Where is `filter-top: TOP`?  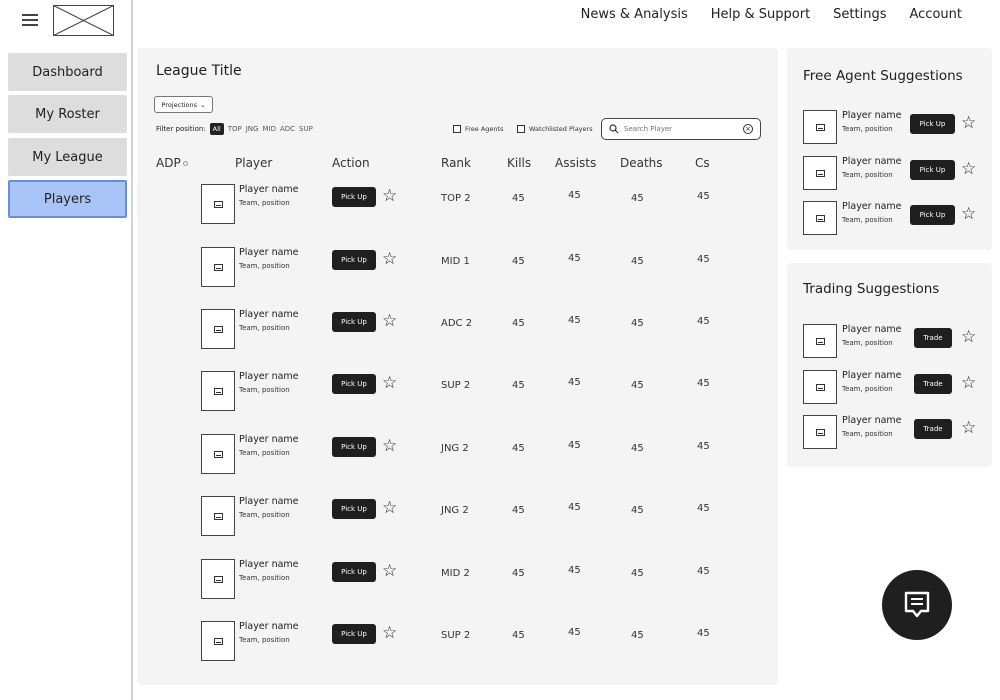 filter-top: TOP is located at coordinates (235, 129).